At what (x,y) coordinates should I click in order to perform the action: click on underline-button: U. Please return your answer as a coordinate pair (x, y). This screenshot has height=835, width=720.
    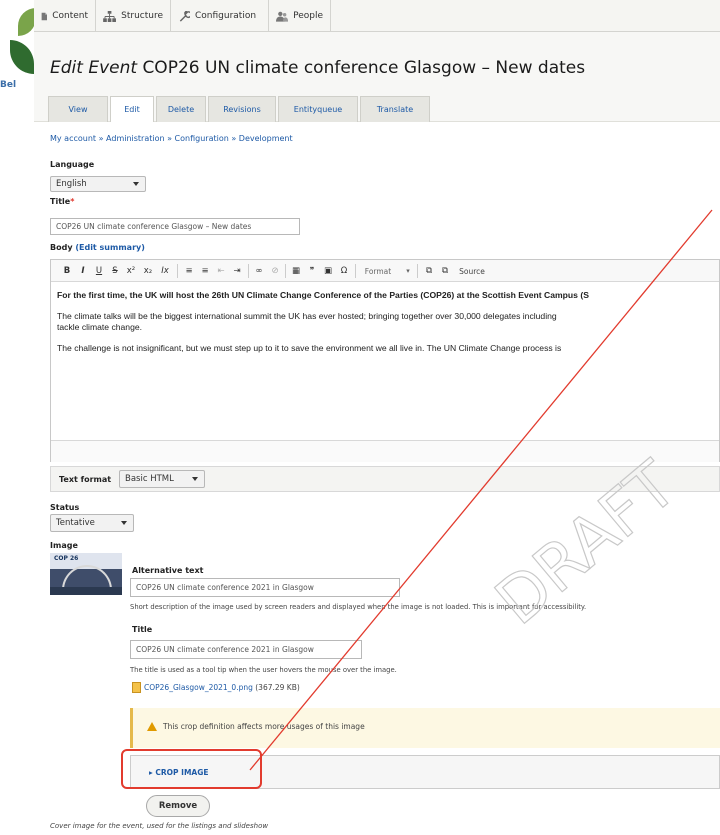
    Looking at the image, I should click on (99, 271).